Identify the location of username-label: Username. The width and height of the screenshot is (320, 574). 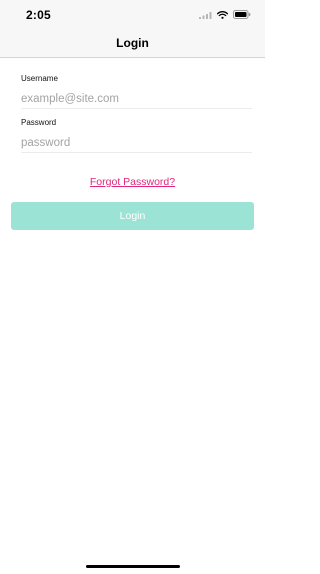
(39, 78).